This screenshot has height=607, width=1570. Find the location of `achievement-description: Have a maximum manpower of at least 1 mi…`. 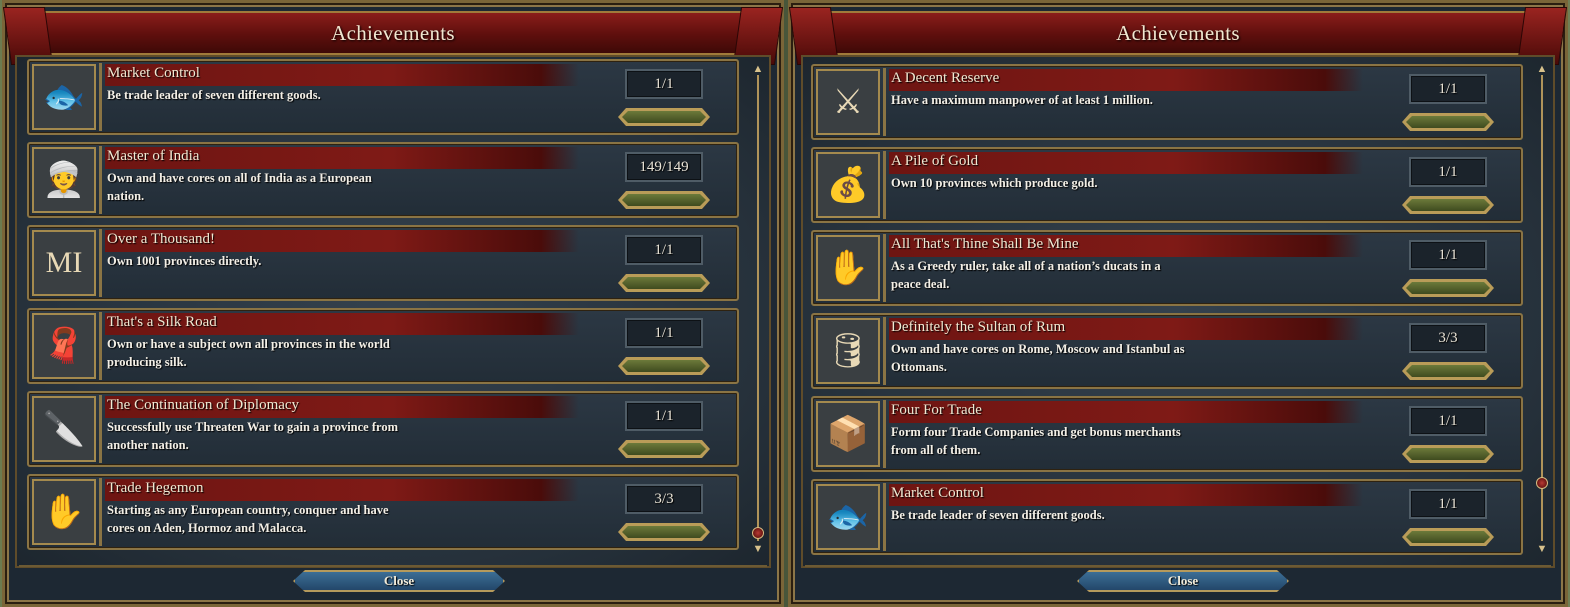

achievement-description: Have a maximum manpower of at least 1 mi… is located at coordinates (1022, 100).